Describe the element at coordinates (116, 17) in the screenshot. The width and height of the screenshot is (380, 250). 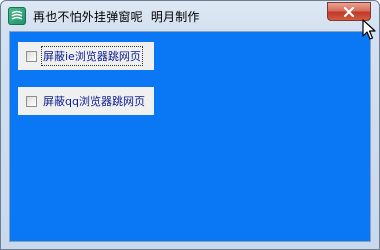
I see `window-title: 再也不怕外挂弹窗呢 明月制作` at that location.